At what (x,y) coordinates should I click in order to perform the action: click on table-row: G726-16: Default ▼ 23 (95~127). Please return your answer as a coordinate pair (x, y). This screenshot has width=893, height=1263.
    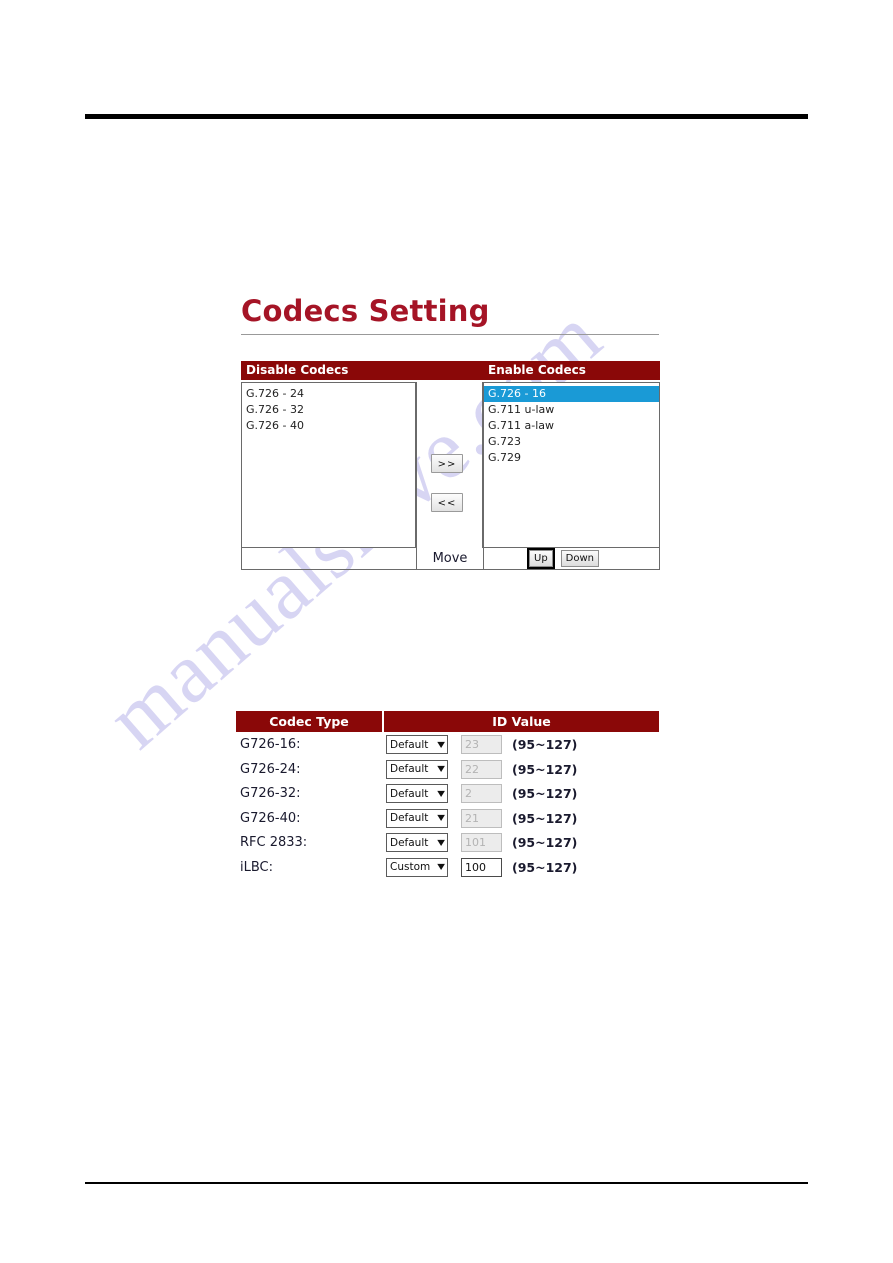
    Looking at the image, I should click on (447, 745).